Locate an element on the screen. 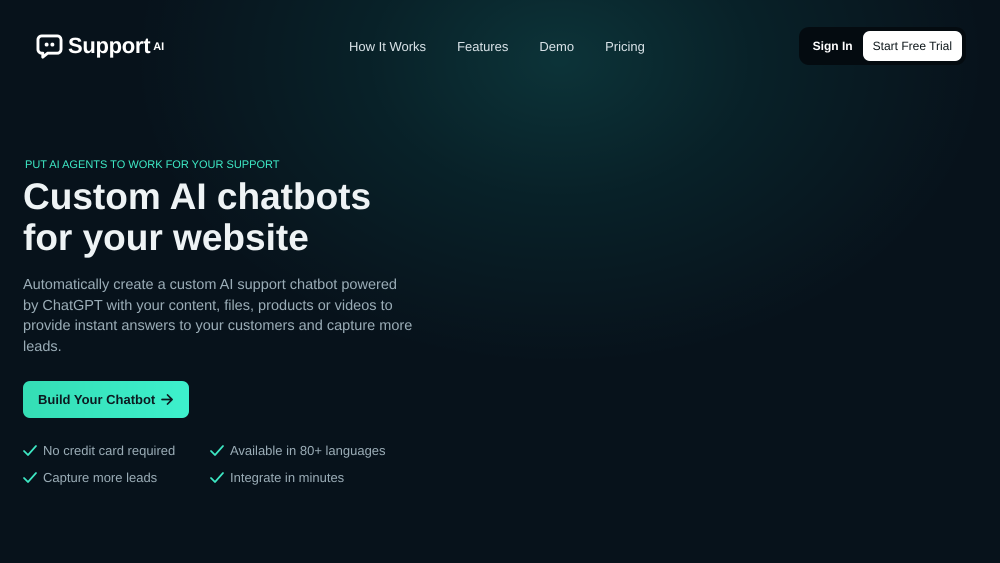 The image size is (1000, 563). feature-text: Capture more leads is located at coordinates (100, 477).